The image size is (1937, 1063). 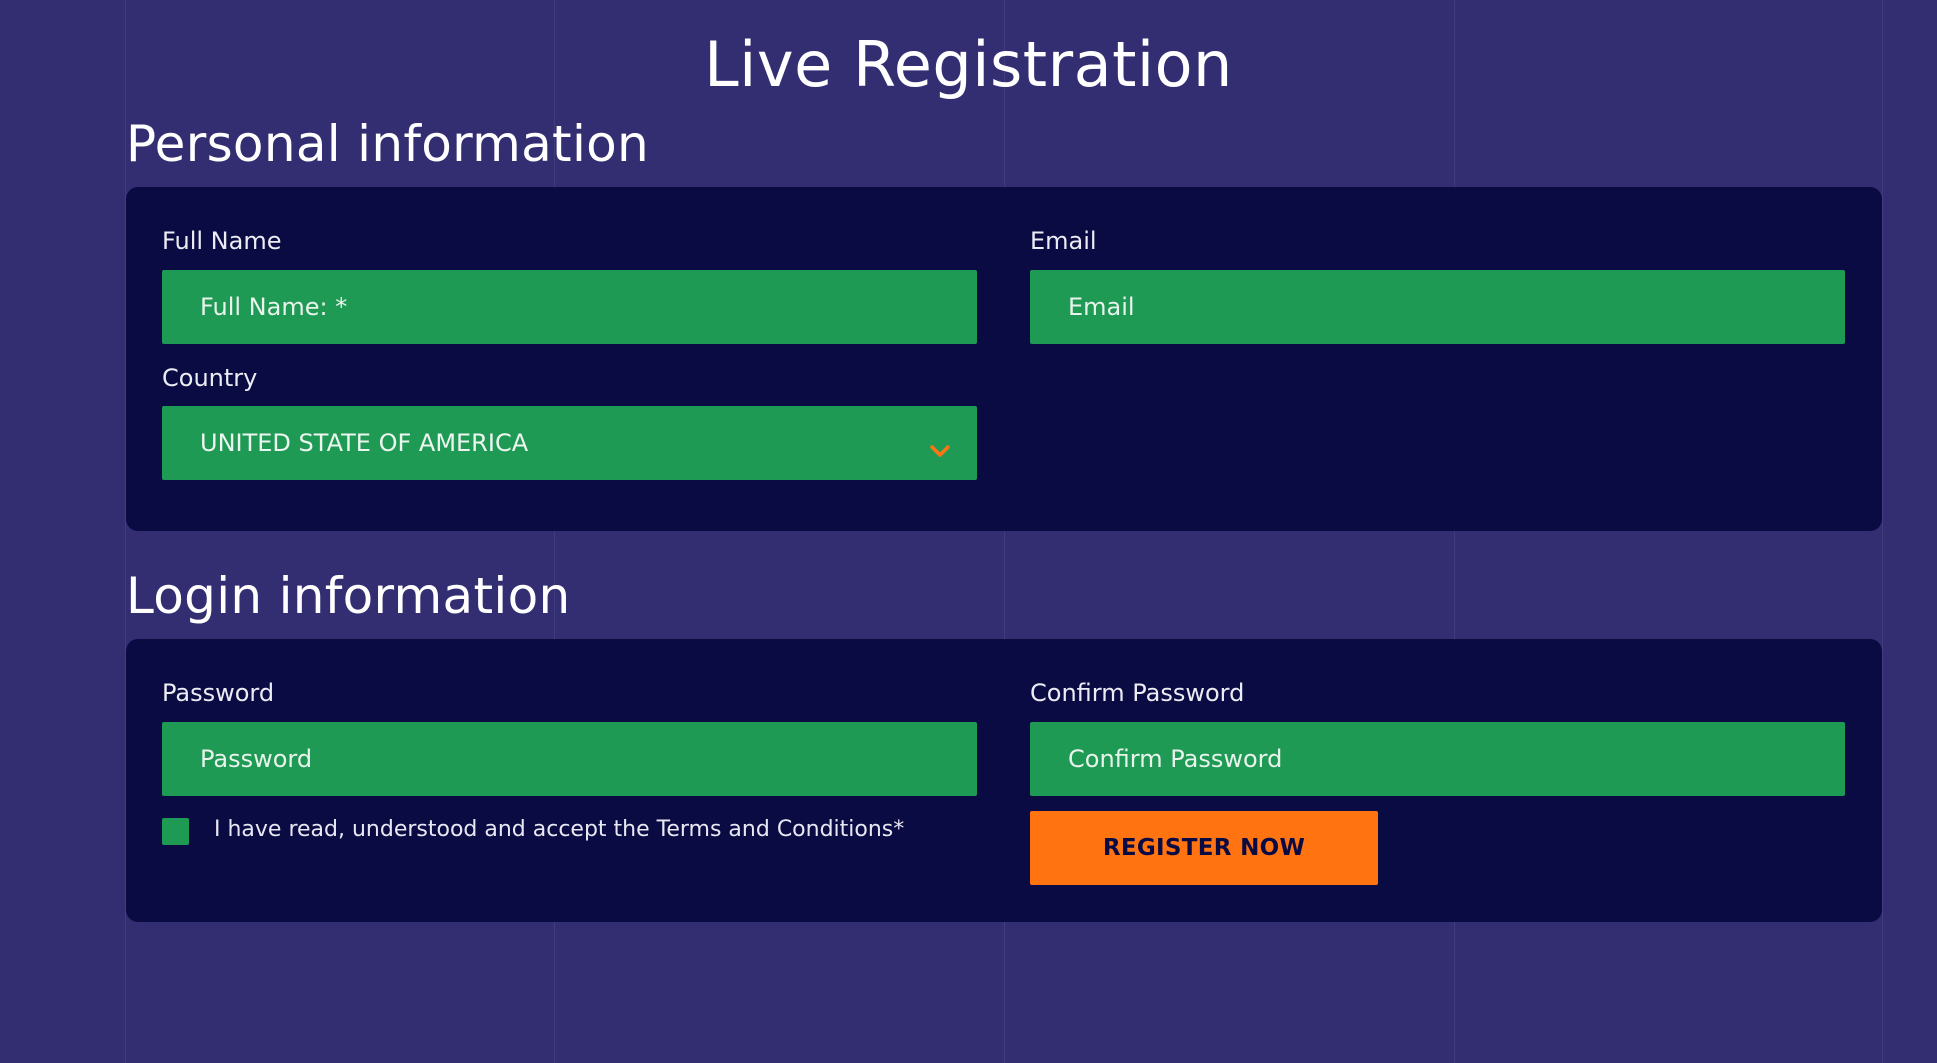 What do you see at coordinates (968, 64) in the screenshot?
I see `page-title: Live Registration` at bounding box center [968, 64].